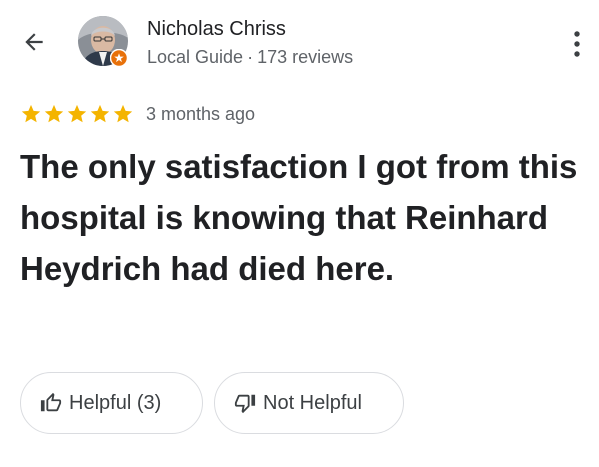  I want to click on thumb-up-icon, so click(51, 402).